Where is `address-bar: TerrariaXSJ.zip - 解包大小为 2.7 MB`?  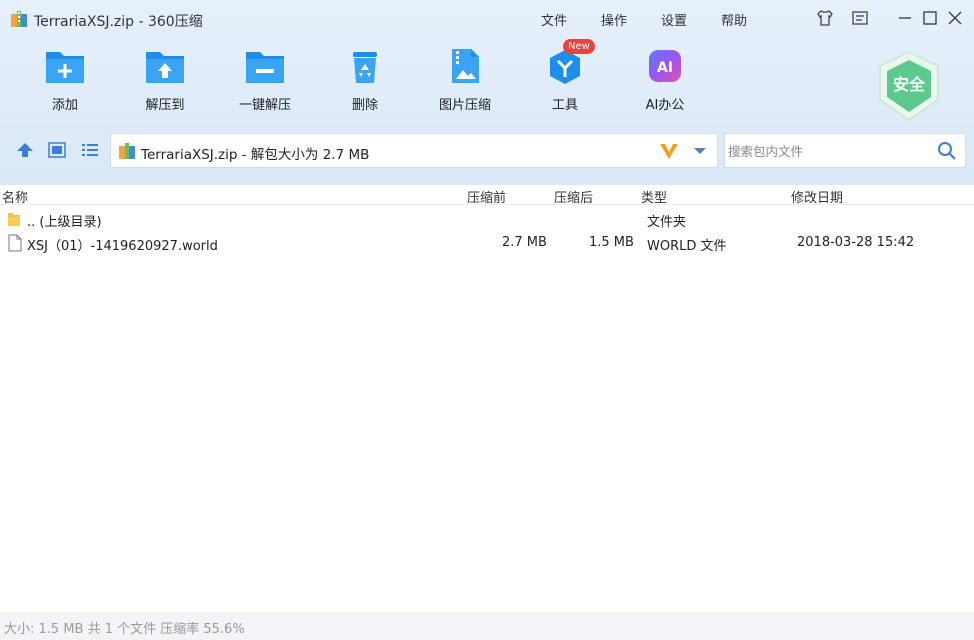 address-bar: TerrariaXSJ.zip - 解包大小为 2.7 MB is located at coordinates (414, 150).